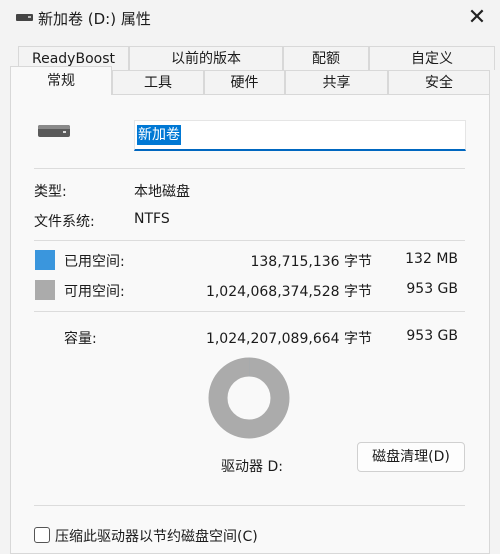  I want to click on filesystem-value: NTFS, so click(152, 219).